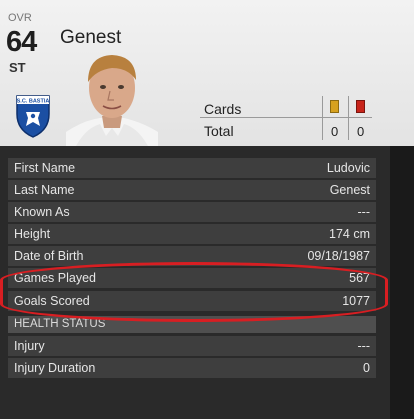 This screenshot has width=414, height=419. I want to click on detail-row-games-played: Games Played 567, so click(192, 278).